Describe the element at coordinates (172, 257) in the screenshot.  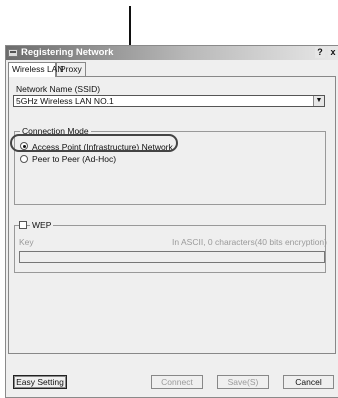
I see `key-input` at that location.